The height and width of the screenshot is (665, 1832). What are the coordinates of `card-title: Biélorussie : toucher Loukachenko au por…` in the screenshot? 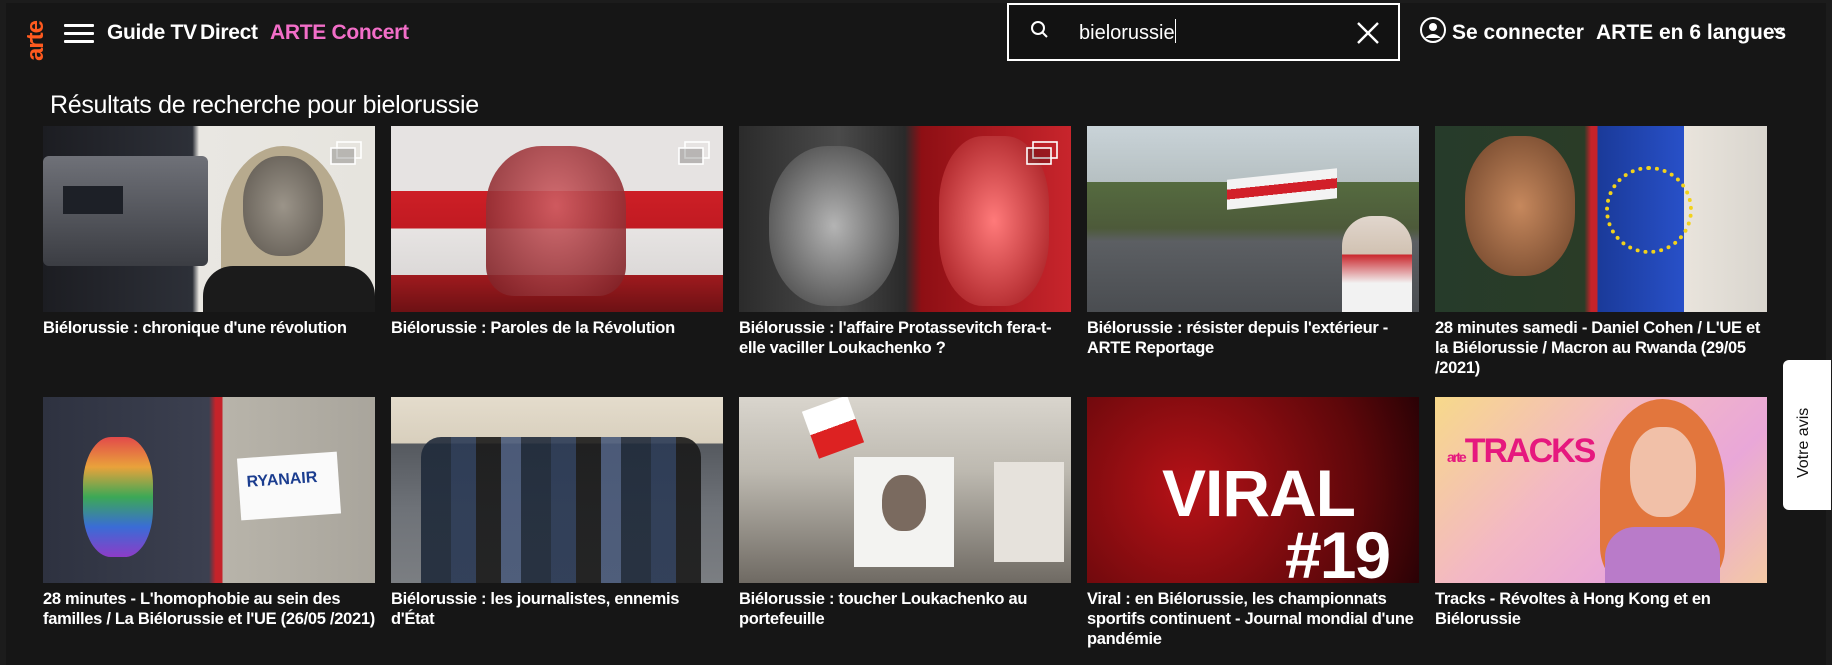 It's located at (905, 609).